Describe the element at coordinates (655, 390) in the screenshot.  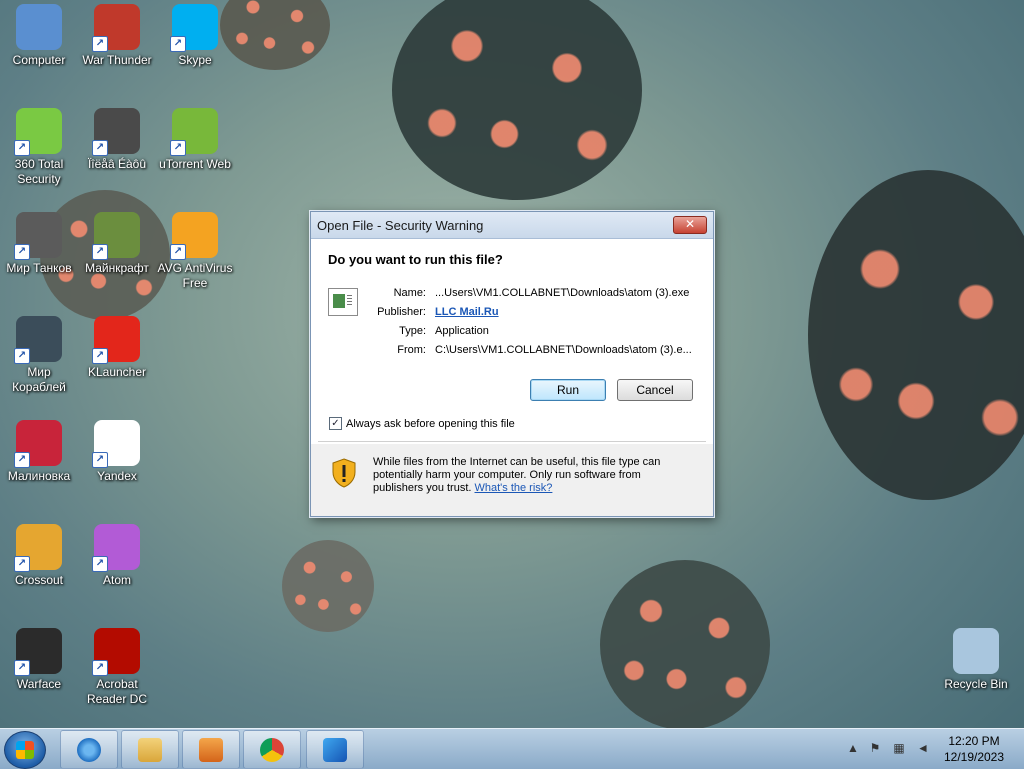
I see `cancel-button: Cancel` at that location.